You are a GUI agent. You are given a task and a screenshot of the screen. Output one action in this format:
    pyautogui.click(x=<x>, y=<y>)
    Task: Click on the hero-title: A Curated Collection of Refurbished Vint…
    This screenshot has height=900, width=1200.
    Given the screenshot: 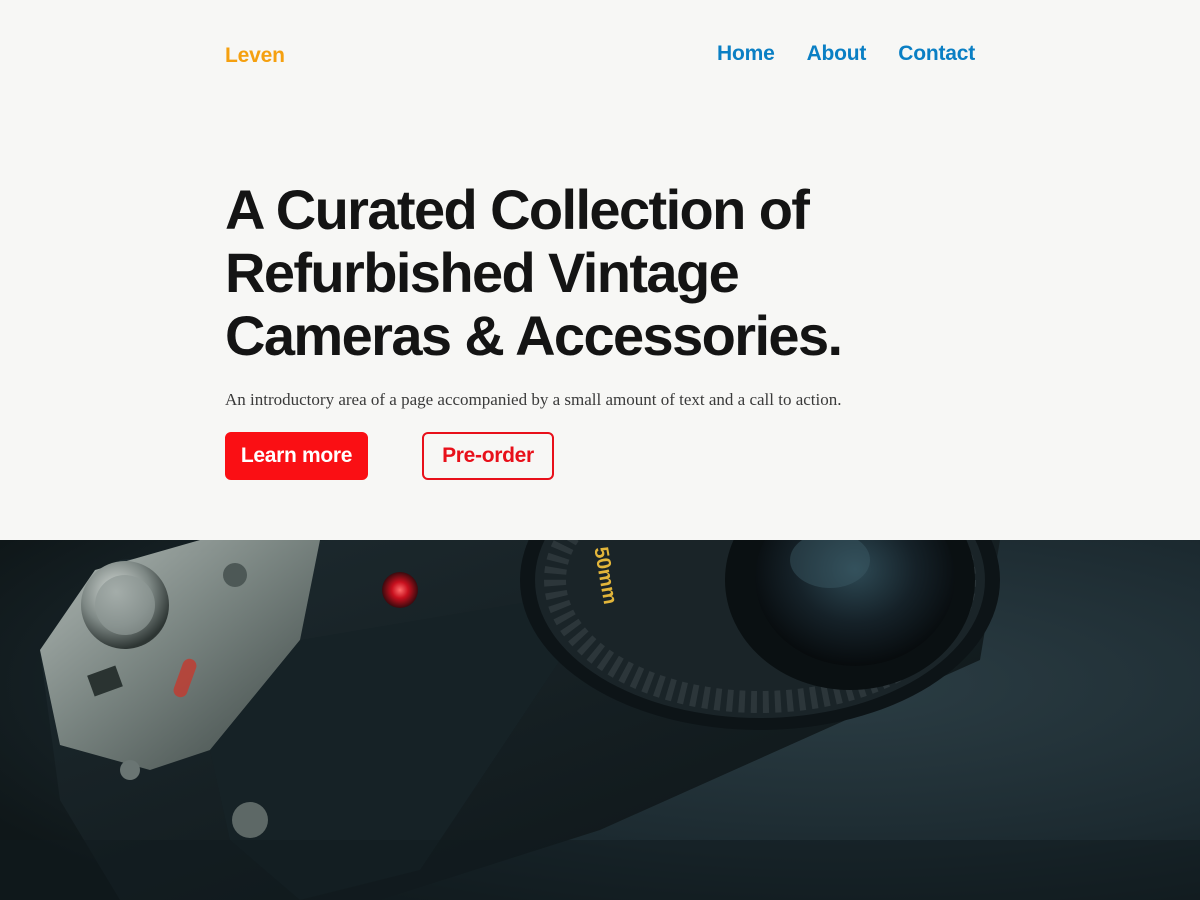 What is the action you would take?
    pyautogui.click(x=534, y=272)
    